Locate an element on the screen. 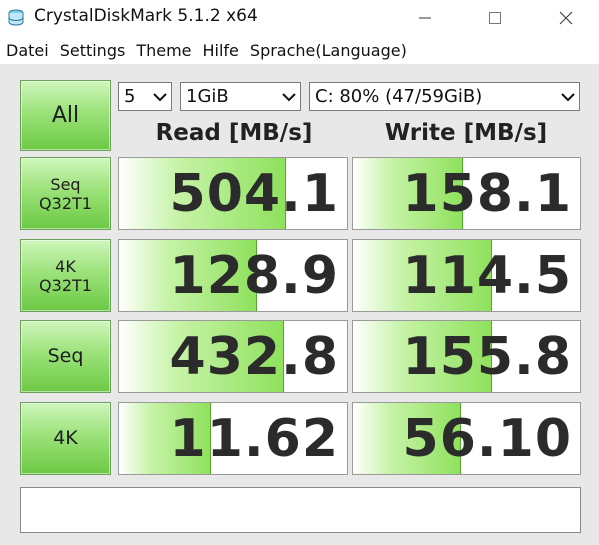 The image size is (599, 545). run-seq-button: Seq is located at coordinates (65, 356).